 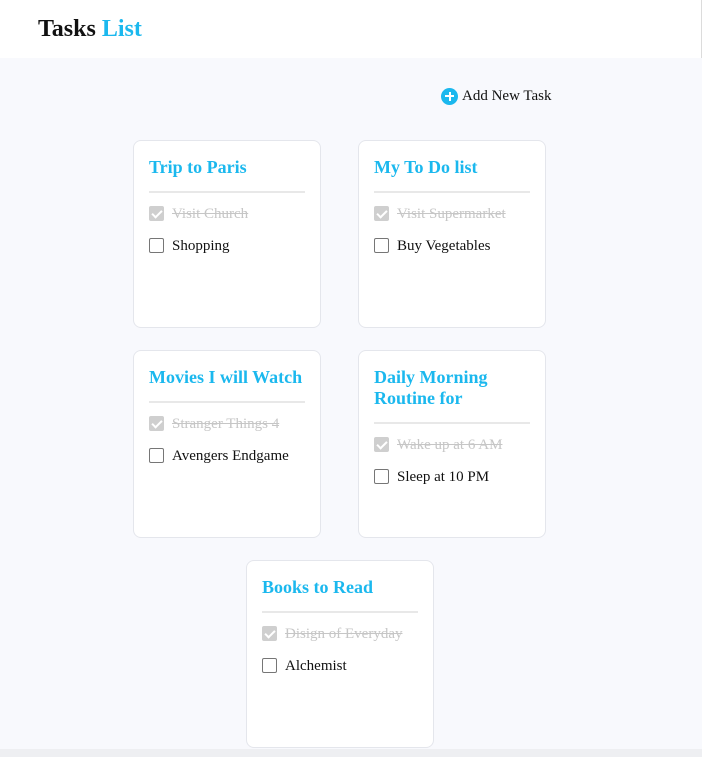 What do you see at coordinates (201, 246) in the screenshot?
I see `task-label: Shopping` at bounding box center [201, 246].